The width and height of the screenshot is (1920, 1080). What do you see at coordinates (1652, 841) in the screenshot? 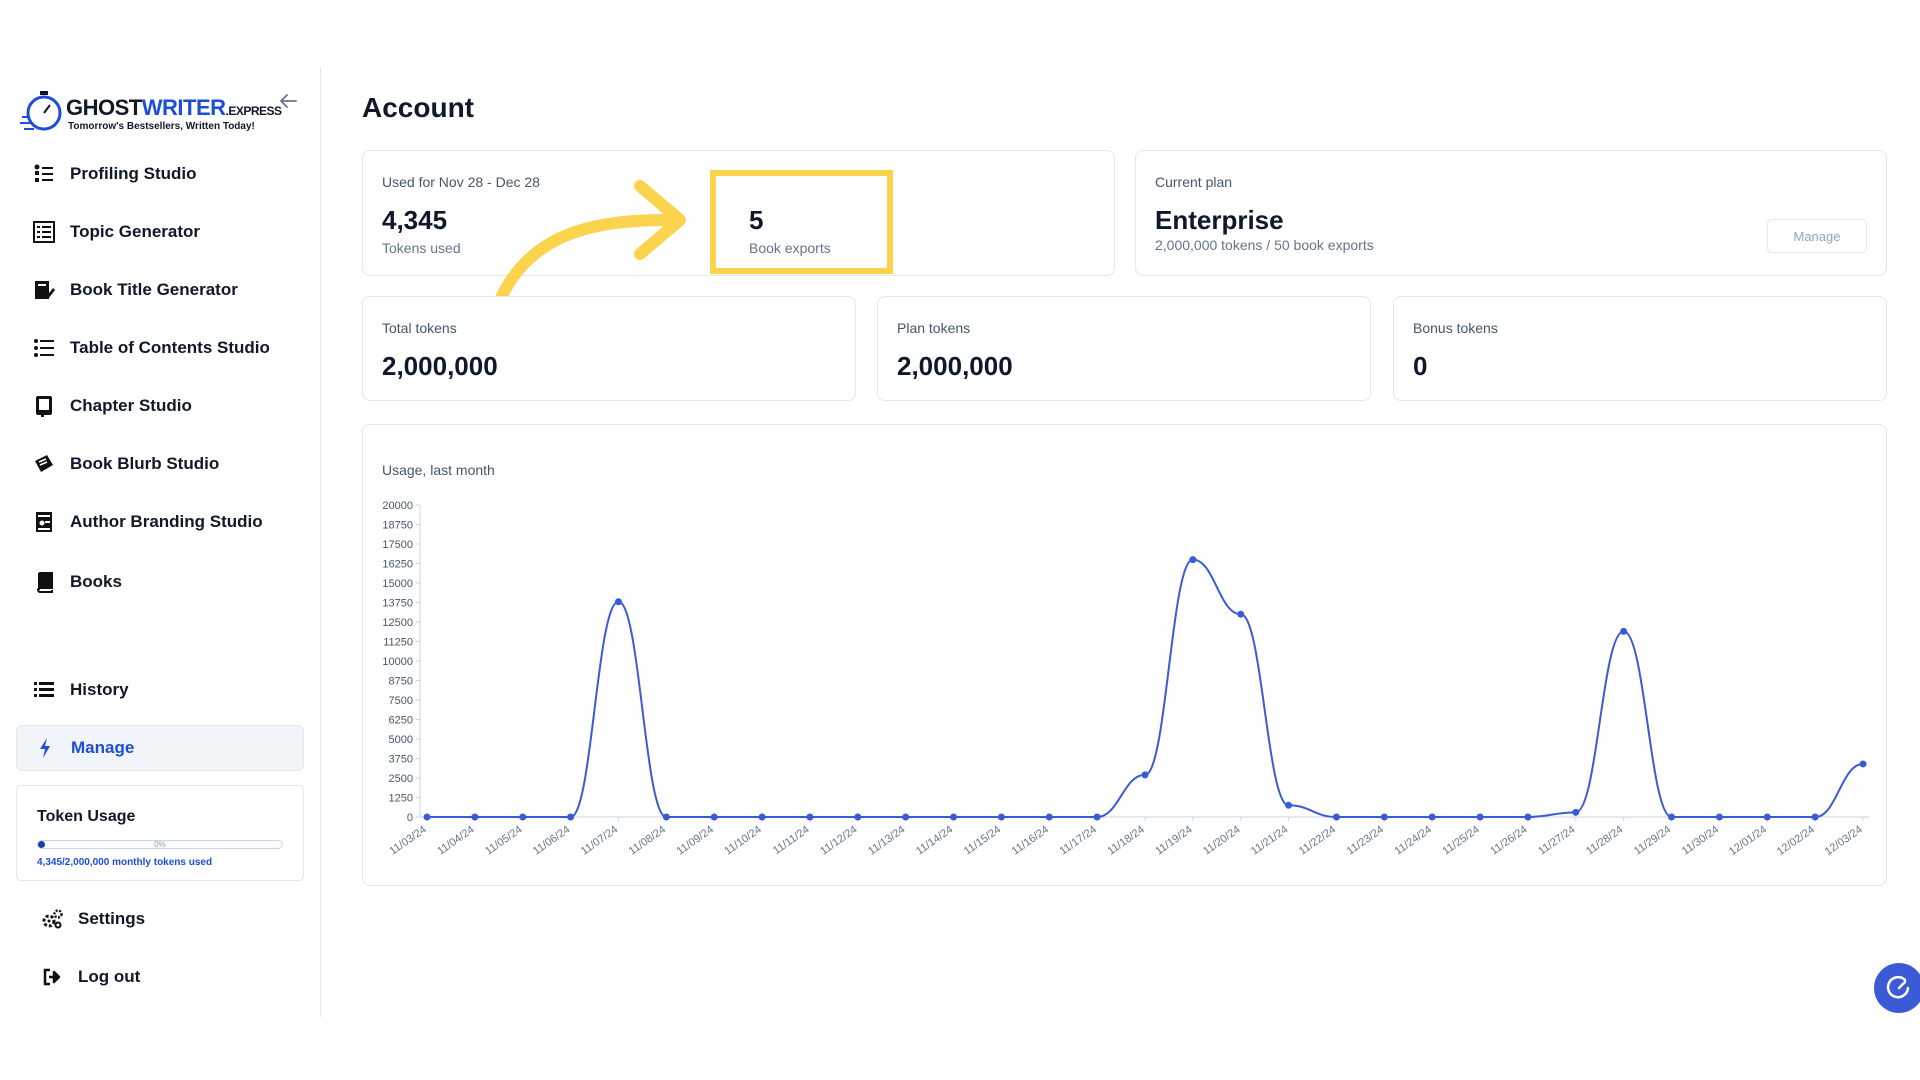
I see `x-tick-label: 11/29/24` at bounding box center [1652, 841].